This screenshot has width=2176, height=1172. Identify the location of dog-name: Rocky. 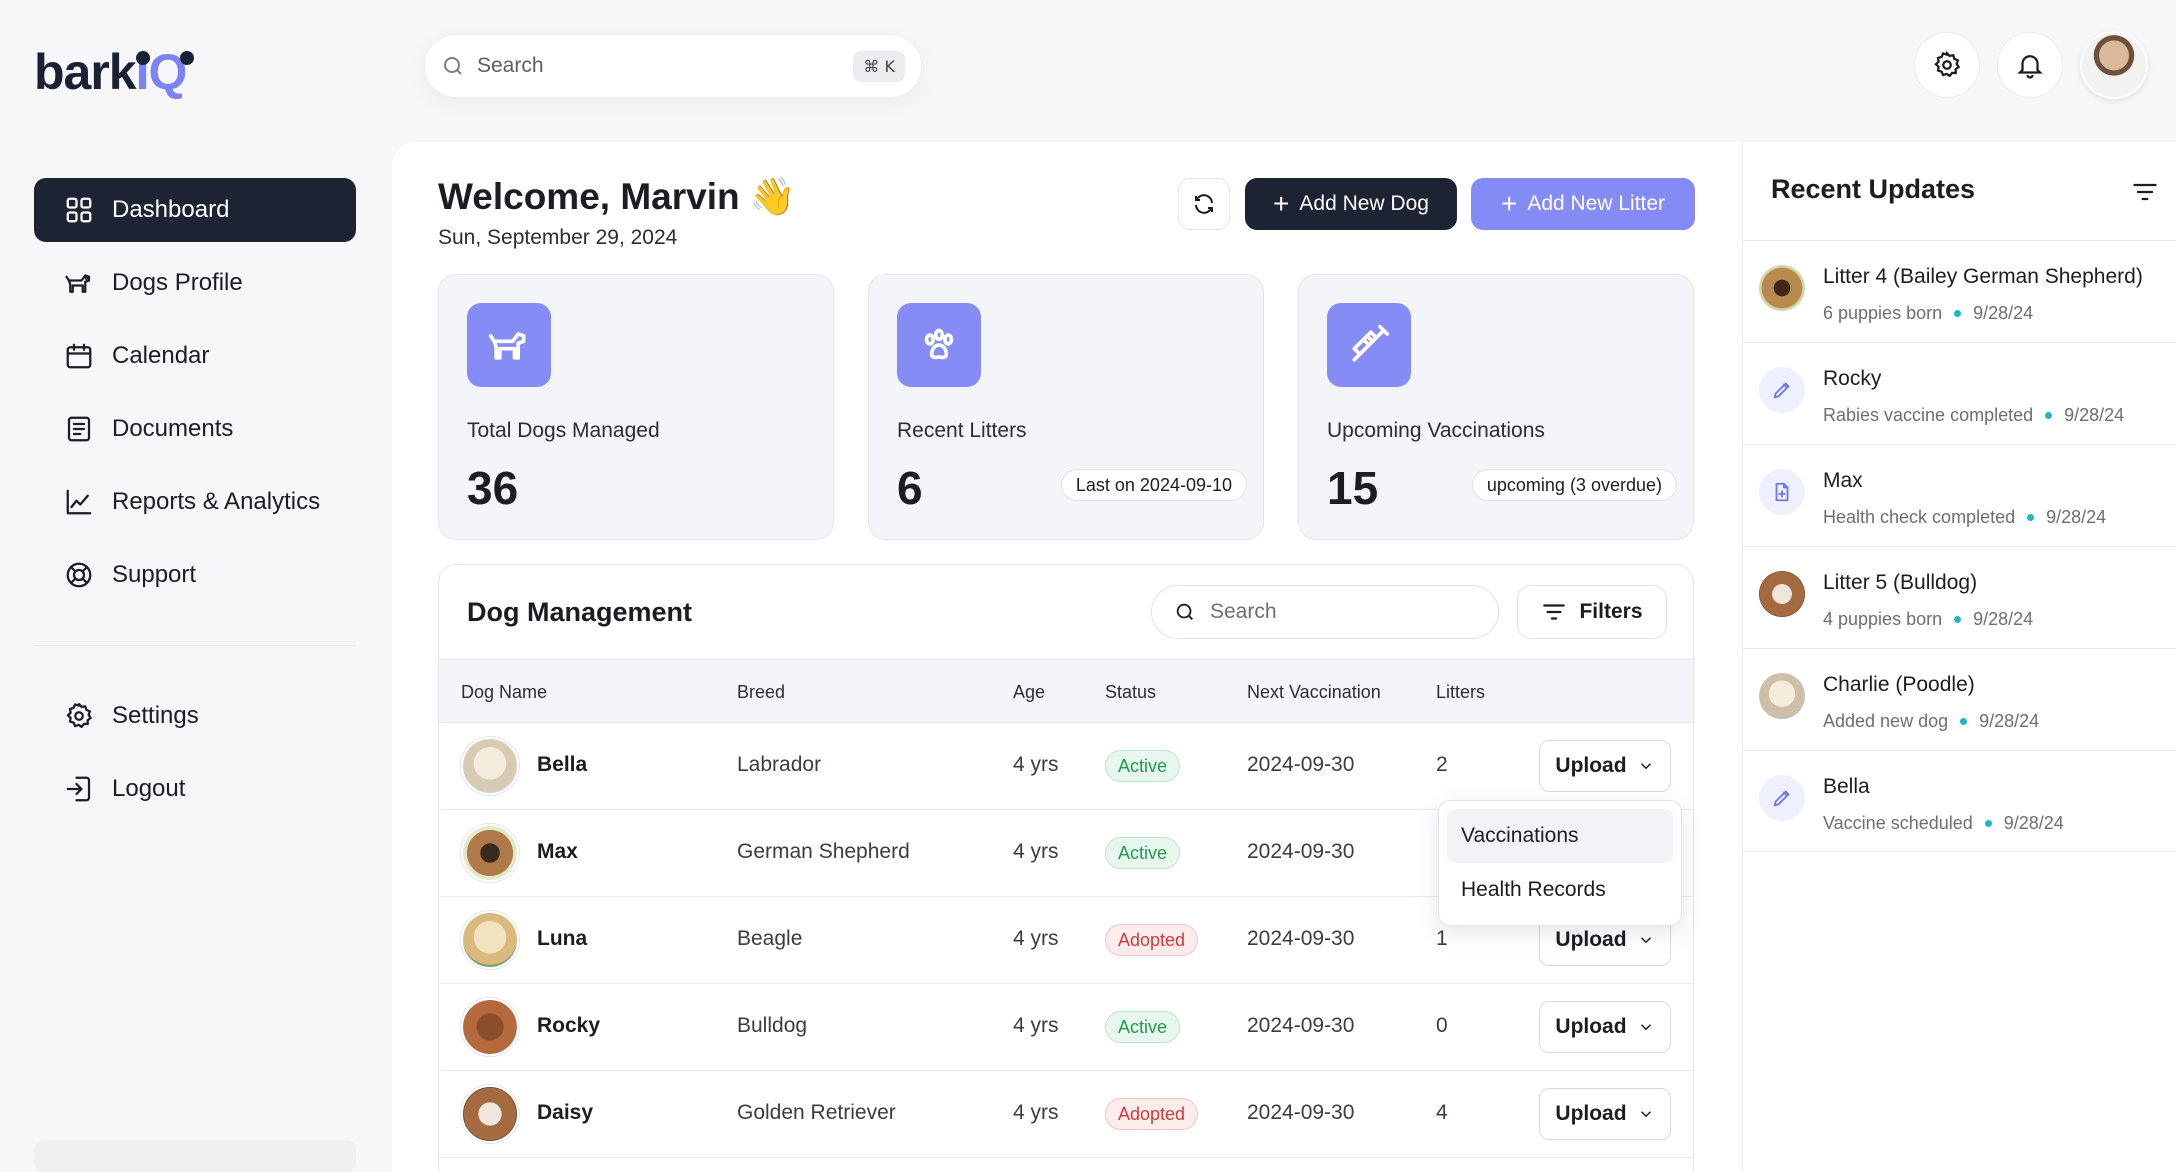
(569, 1025).